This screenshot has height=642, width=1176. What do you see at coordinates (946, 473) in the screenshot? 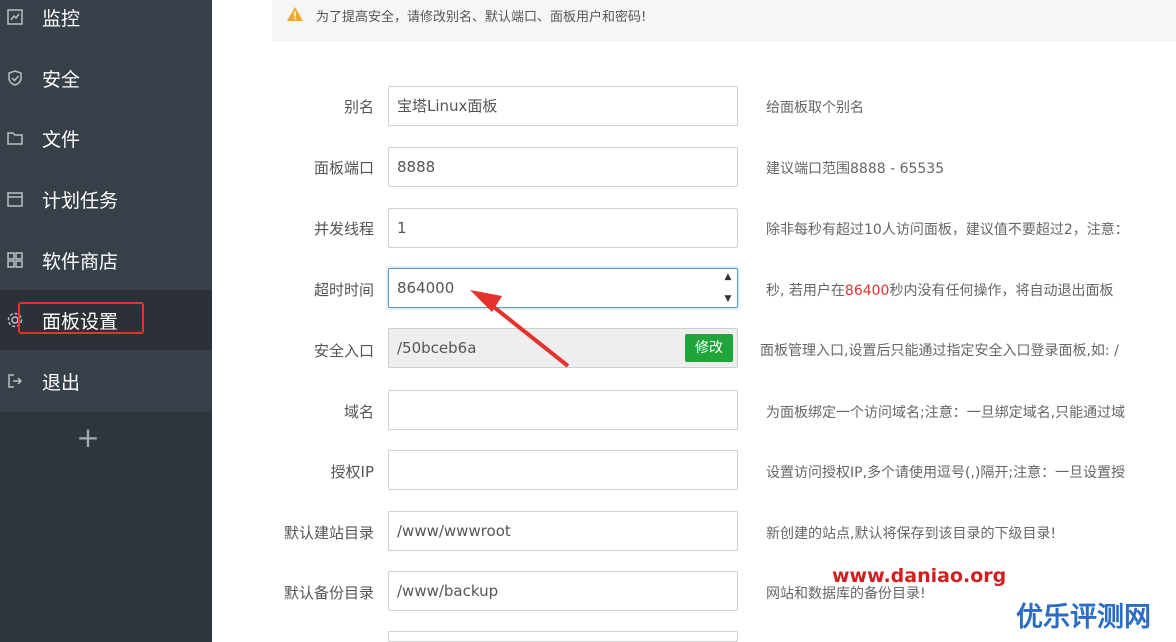
I see `auth-ip-hint: 设置访问授权IP,多个请使用逗号(,)隔开;注意：一旦设置授` at bounding box center [946, 473].